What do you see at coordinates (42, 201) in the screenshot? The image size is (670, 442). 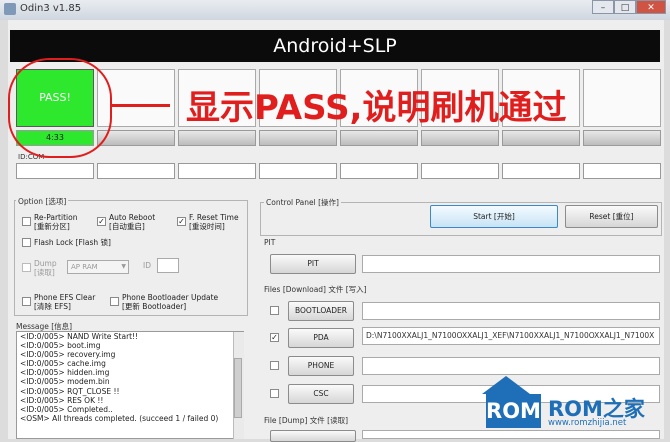 I see `option-title: Option [选项]` at bounding box center [42, 201].